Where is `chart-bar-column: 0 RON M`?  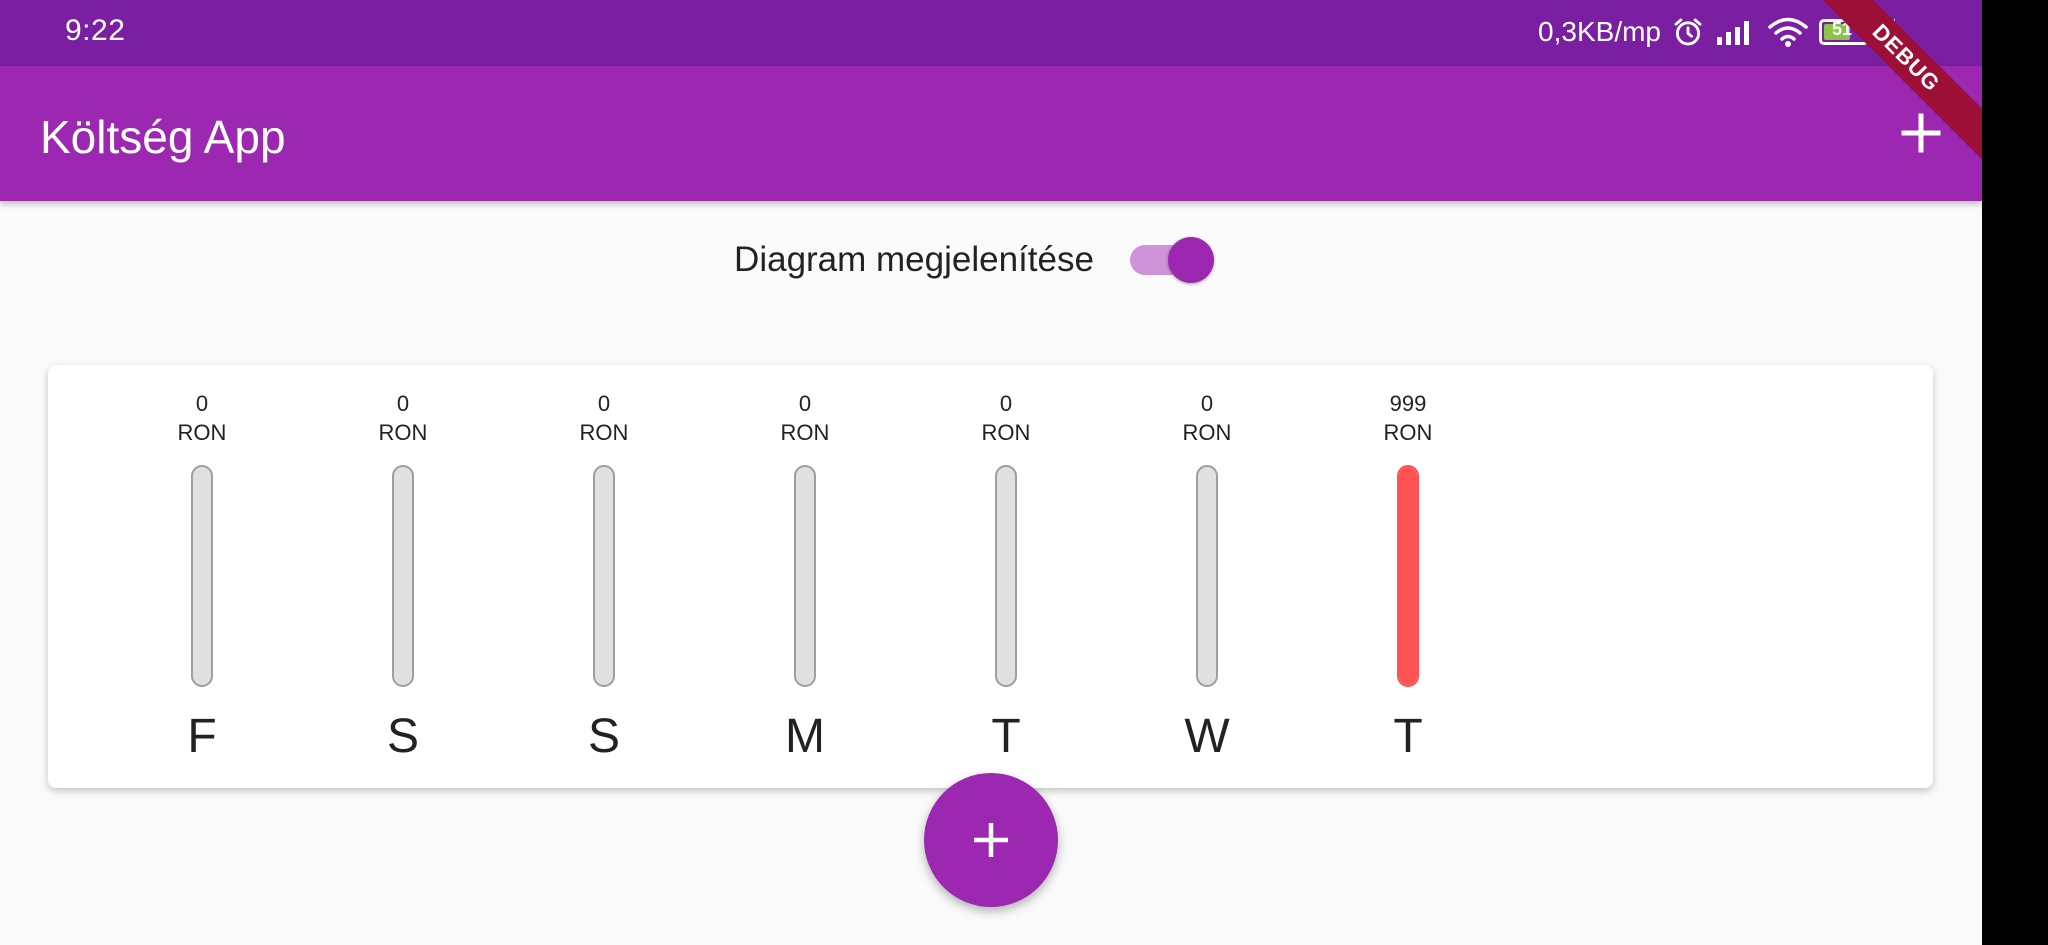 chart-bar-column: 0 RON M is located at coordinates (805, 576).